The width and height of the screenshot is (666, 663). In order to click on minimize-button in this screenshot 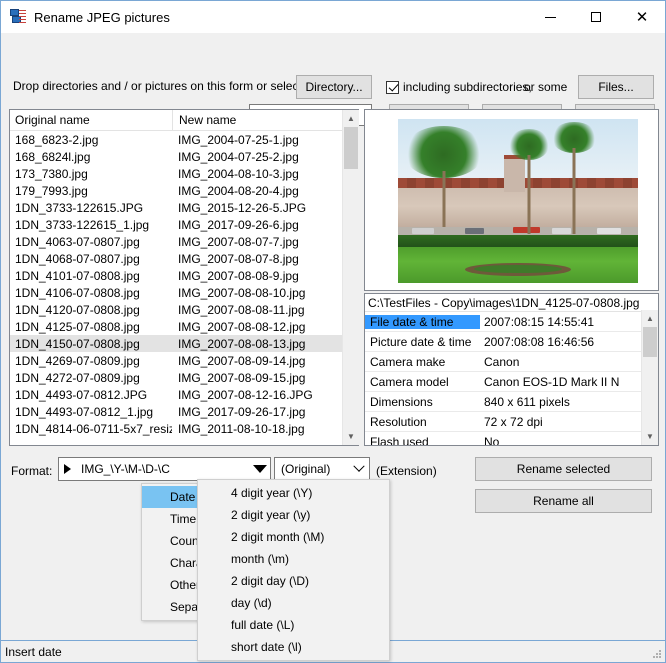, I will do `click(550, 17)`.